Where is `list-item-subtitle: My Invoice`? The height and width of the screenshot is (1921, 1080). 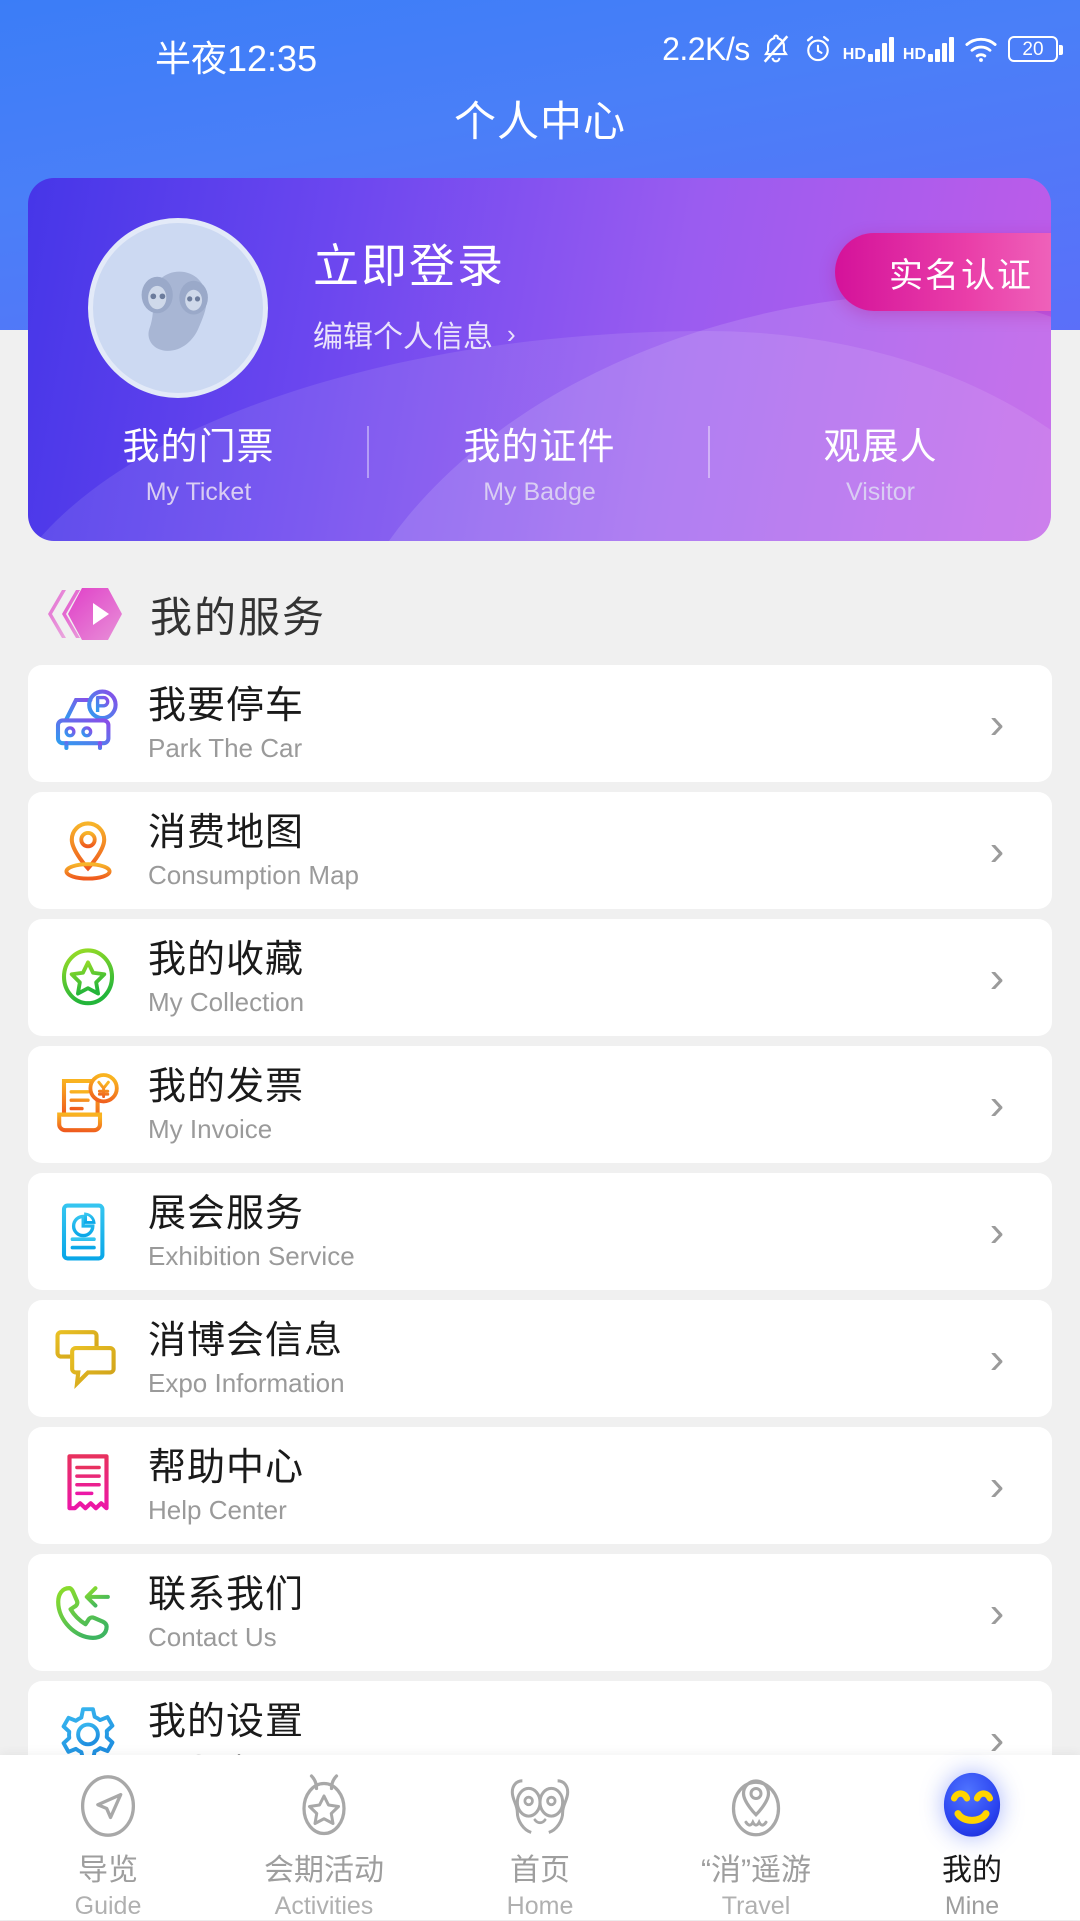
list-item-subtitle: My Invoice is located at coordinates (210, 1129).